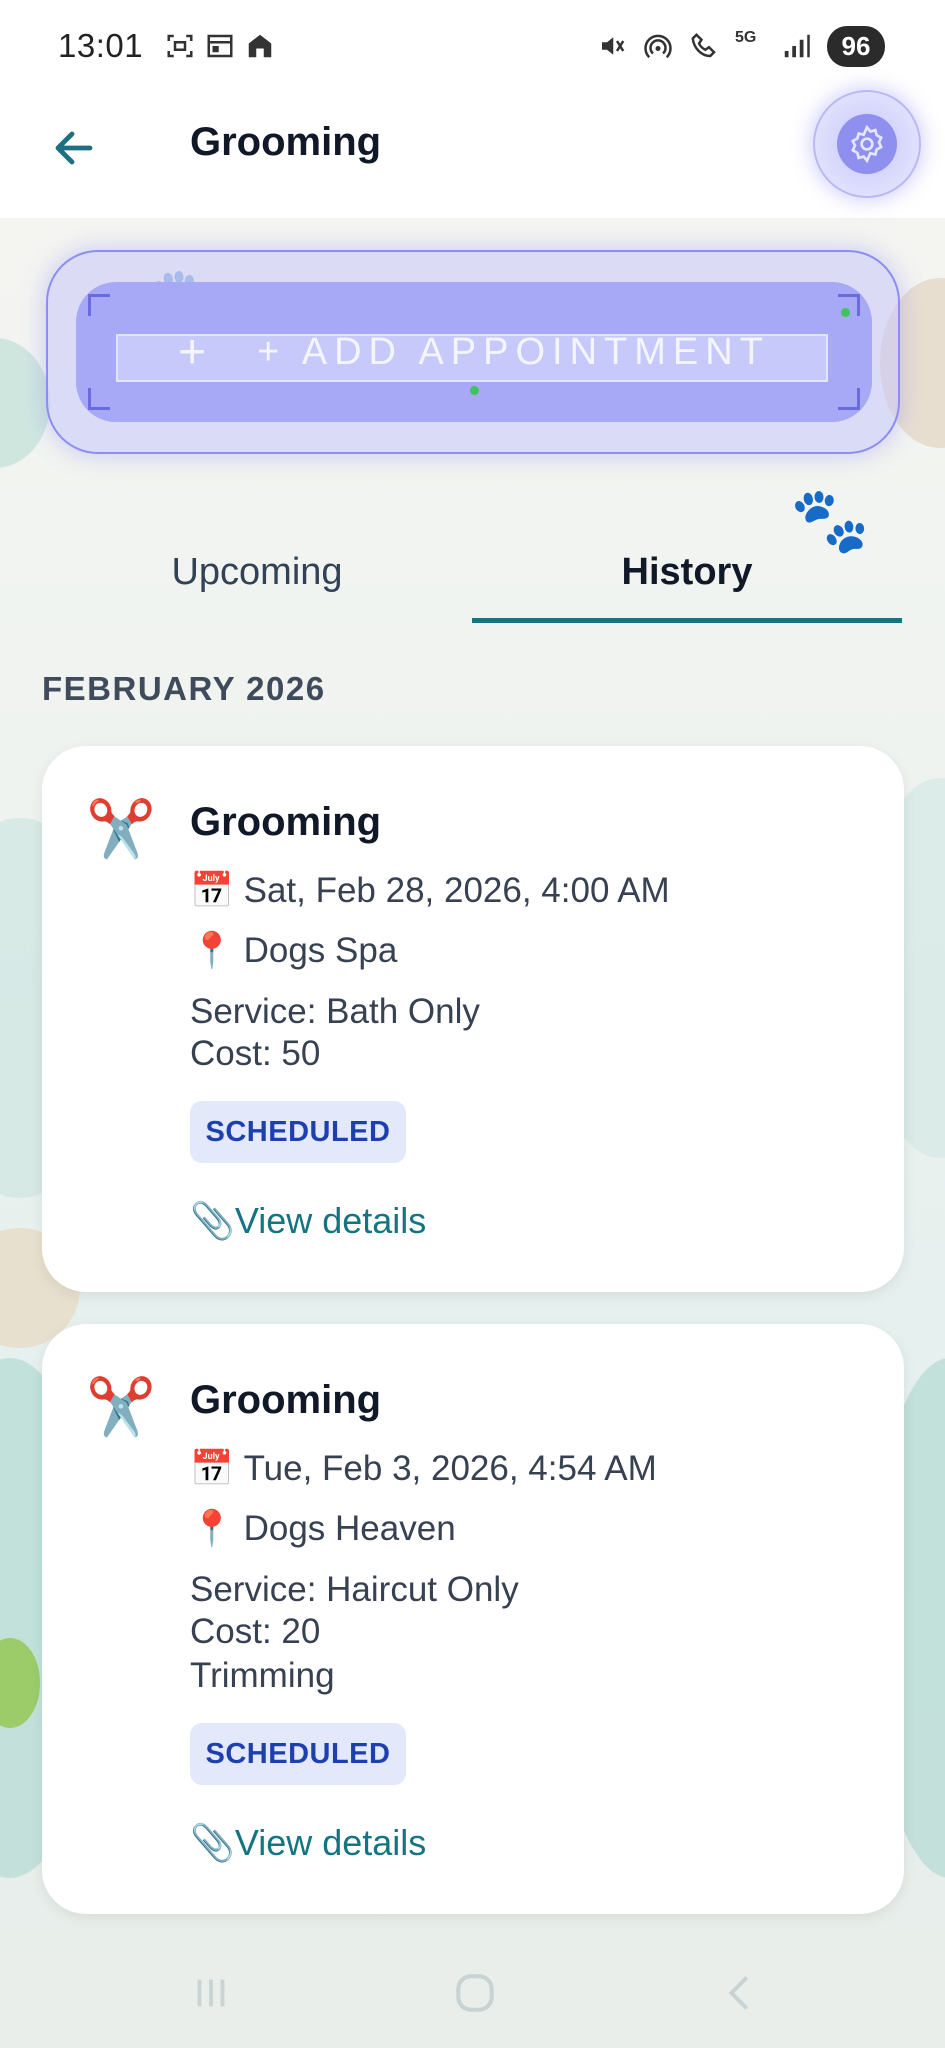 The height and width of the screenshot is (2048, 945). What do you see at coordinates (320, 950) in the screenshot?
I see `appointment-location: Dogs Spa` at bounding box center [320, 950].